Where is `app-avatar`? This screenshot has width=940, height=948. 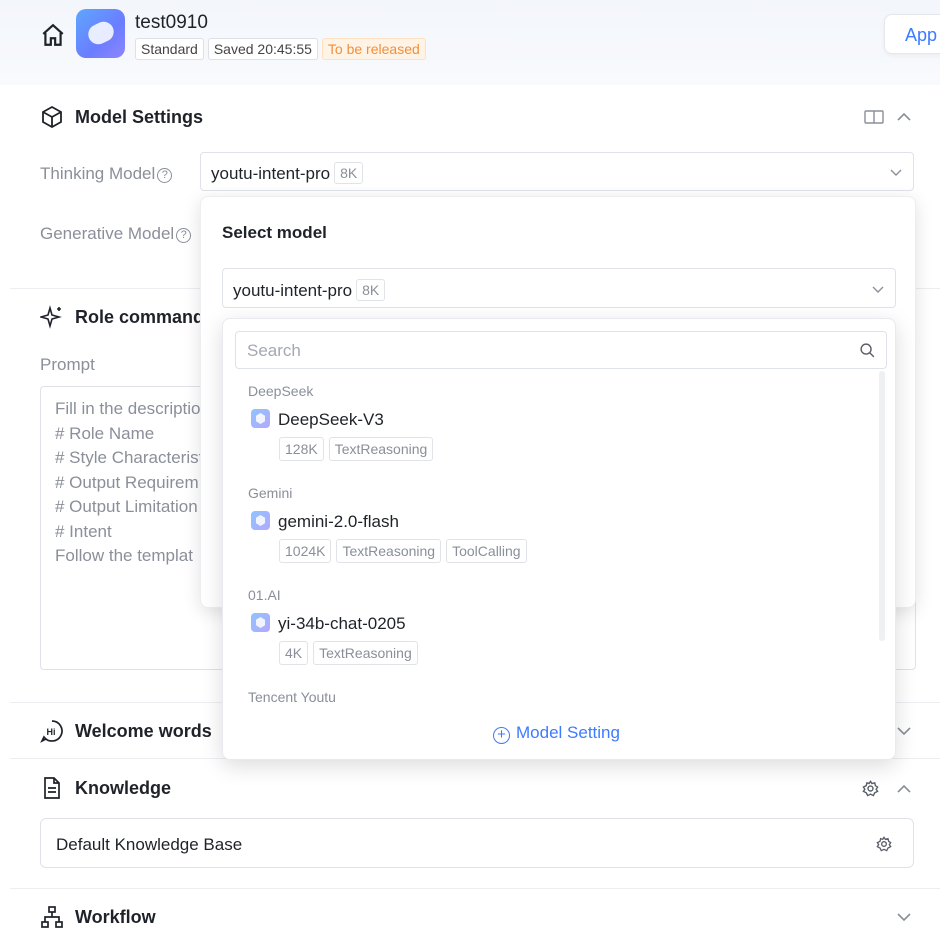 app-avatar is located at coordinates (100, 33).